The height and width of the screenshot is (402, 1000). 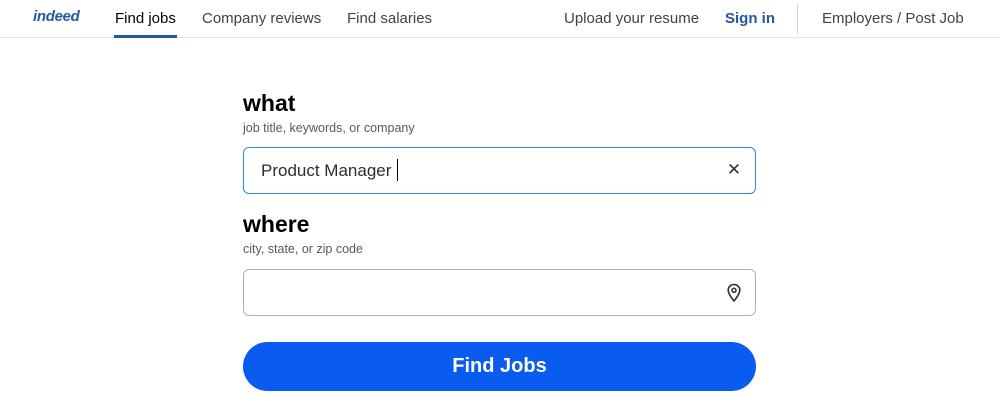 What do you see at coordinates (499, 292) in the screenshot?
I see `where-input` at bounding box center [499, 292].